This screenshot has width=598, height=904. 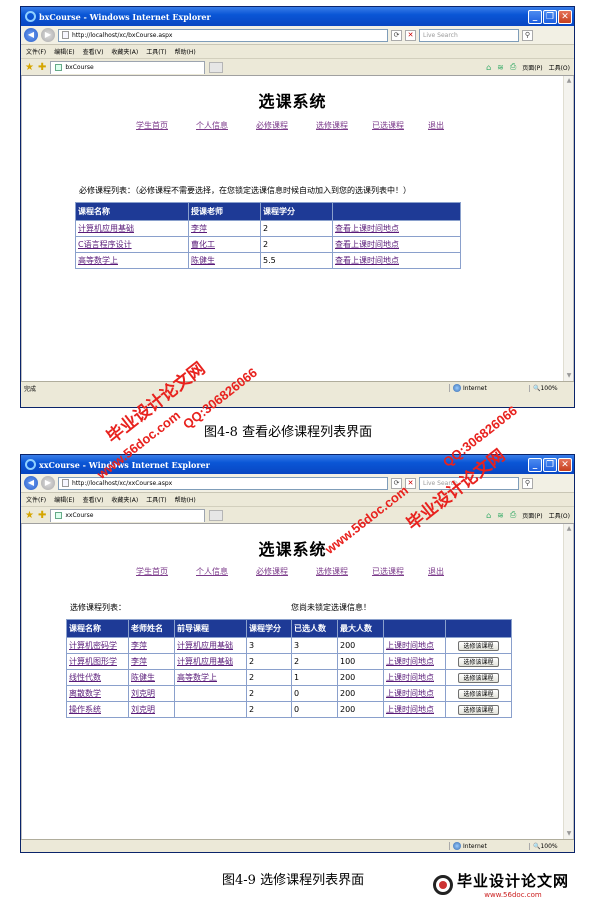 What do you see at coordinates (85, 693) in the screenshot?
I see `course-name-link: 离散数学` at bounding box center [85, 693].